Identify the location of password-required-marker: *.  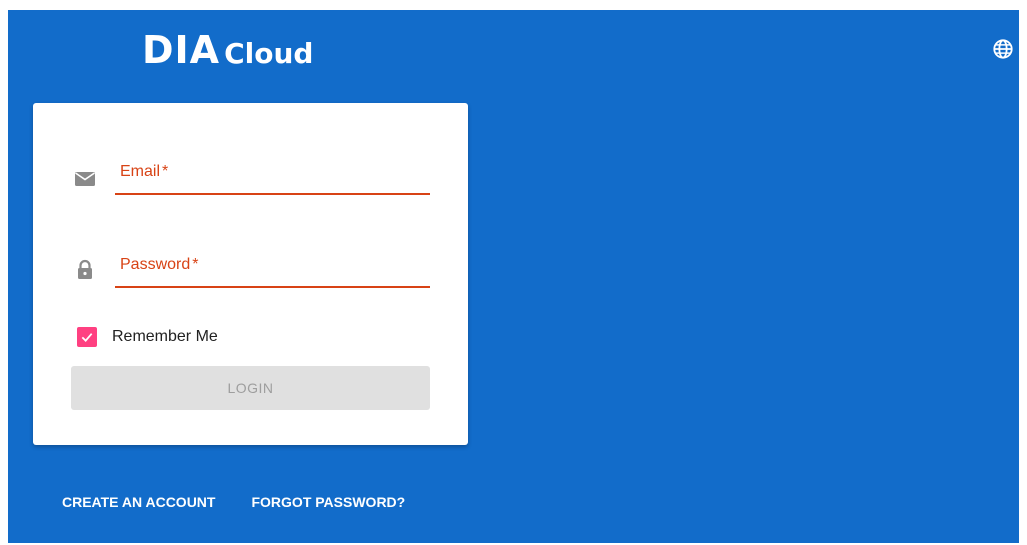
(195, 264).